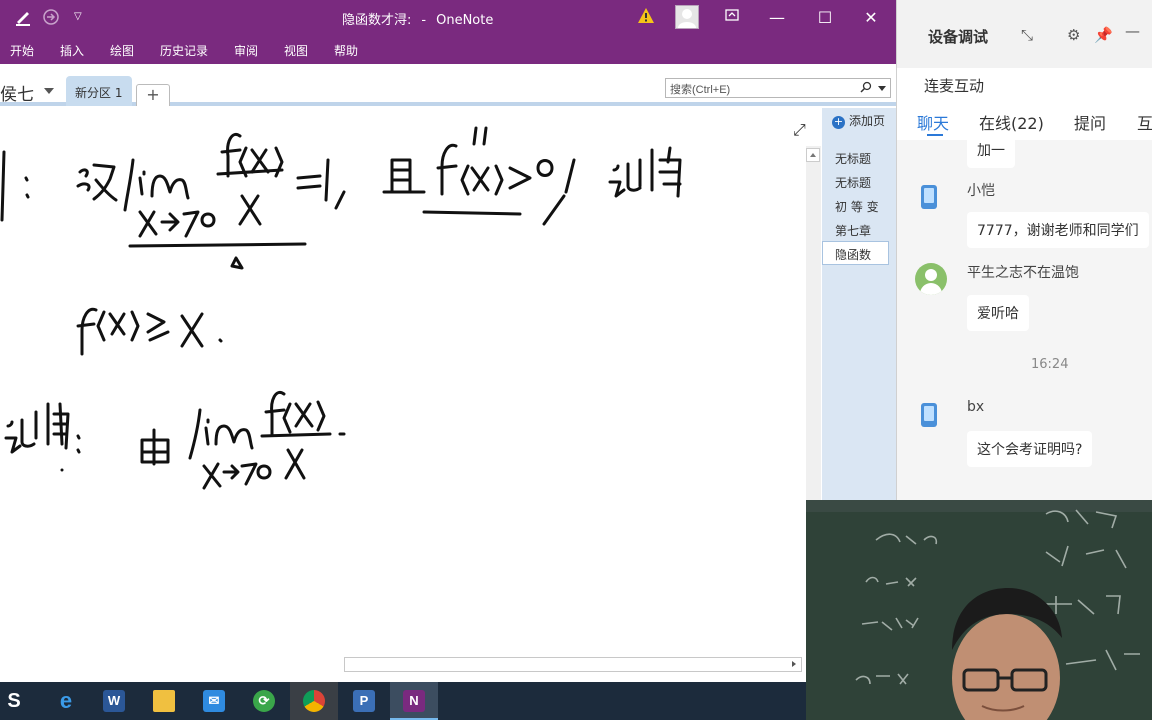  I want to click on word-icon: W, so click(114, 701).